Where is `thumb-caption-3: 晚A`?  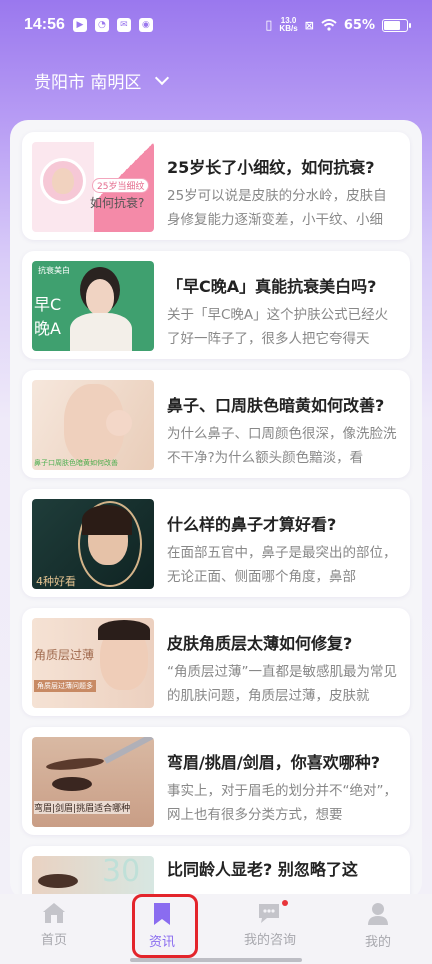 thumb-caption-3: 晚A is located at coordinates (47, 328).